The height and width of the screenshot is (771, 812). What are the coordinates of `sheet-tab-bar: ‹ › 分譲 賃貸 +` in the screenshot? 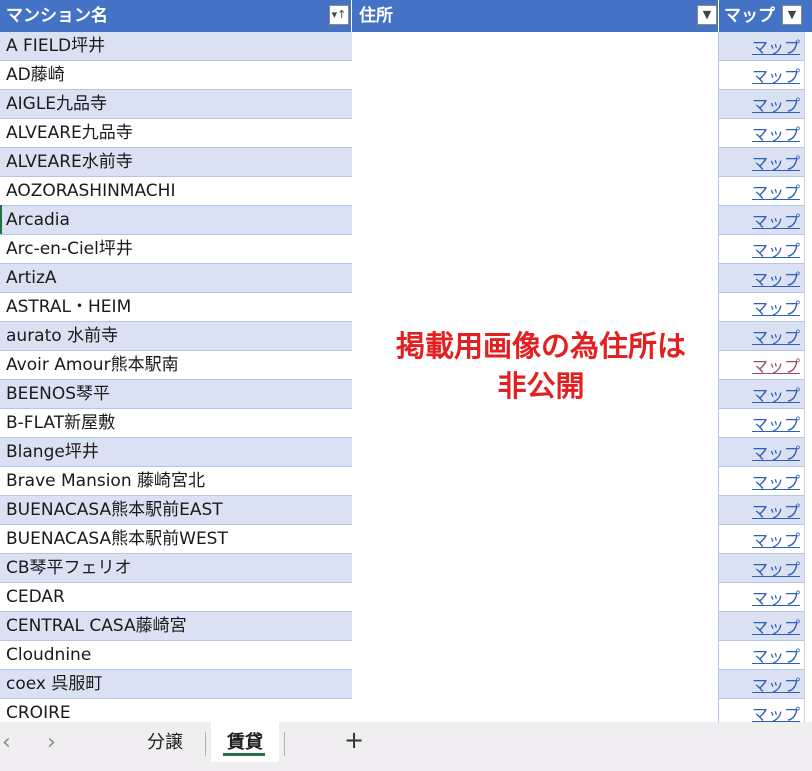 It's located at (406, 746).